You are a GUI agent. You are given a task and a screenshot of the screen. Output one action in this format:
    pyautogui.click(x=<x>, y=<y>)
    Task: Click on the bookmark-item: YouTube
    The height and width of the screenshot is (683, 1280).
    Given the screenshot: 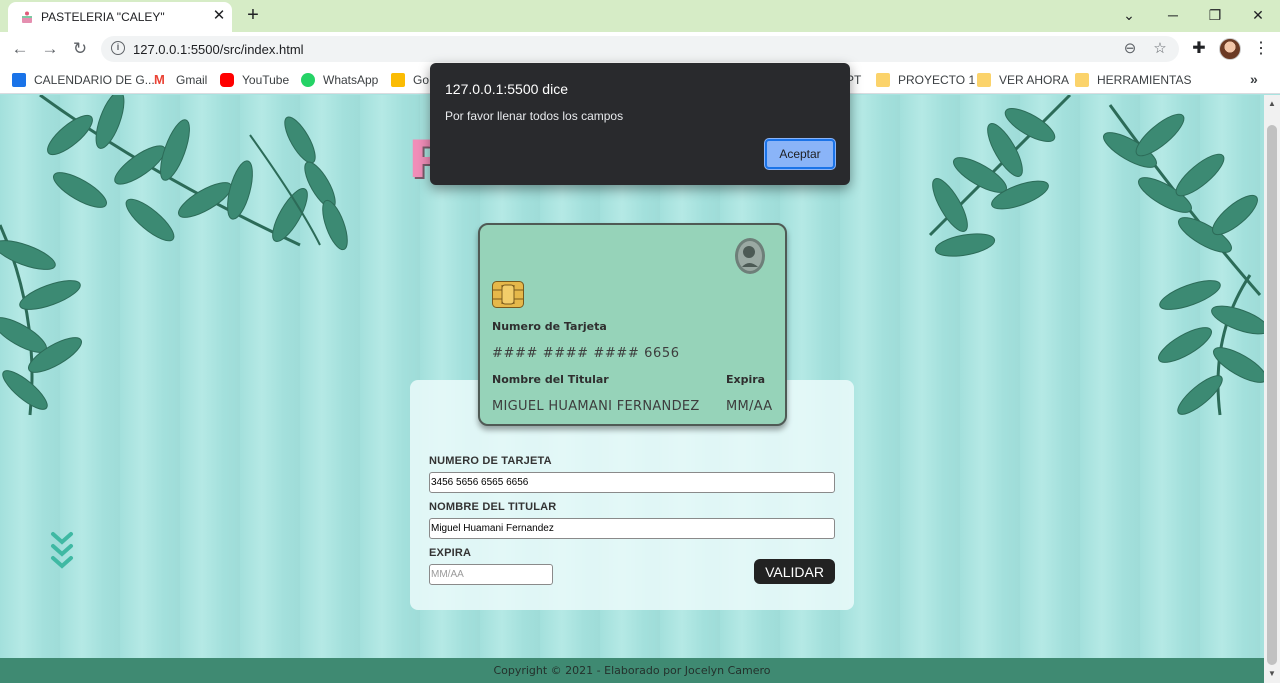 What is the action you would take?
    pyautogui.click(x=254, y=80)
    